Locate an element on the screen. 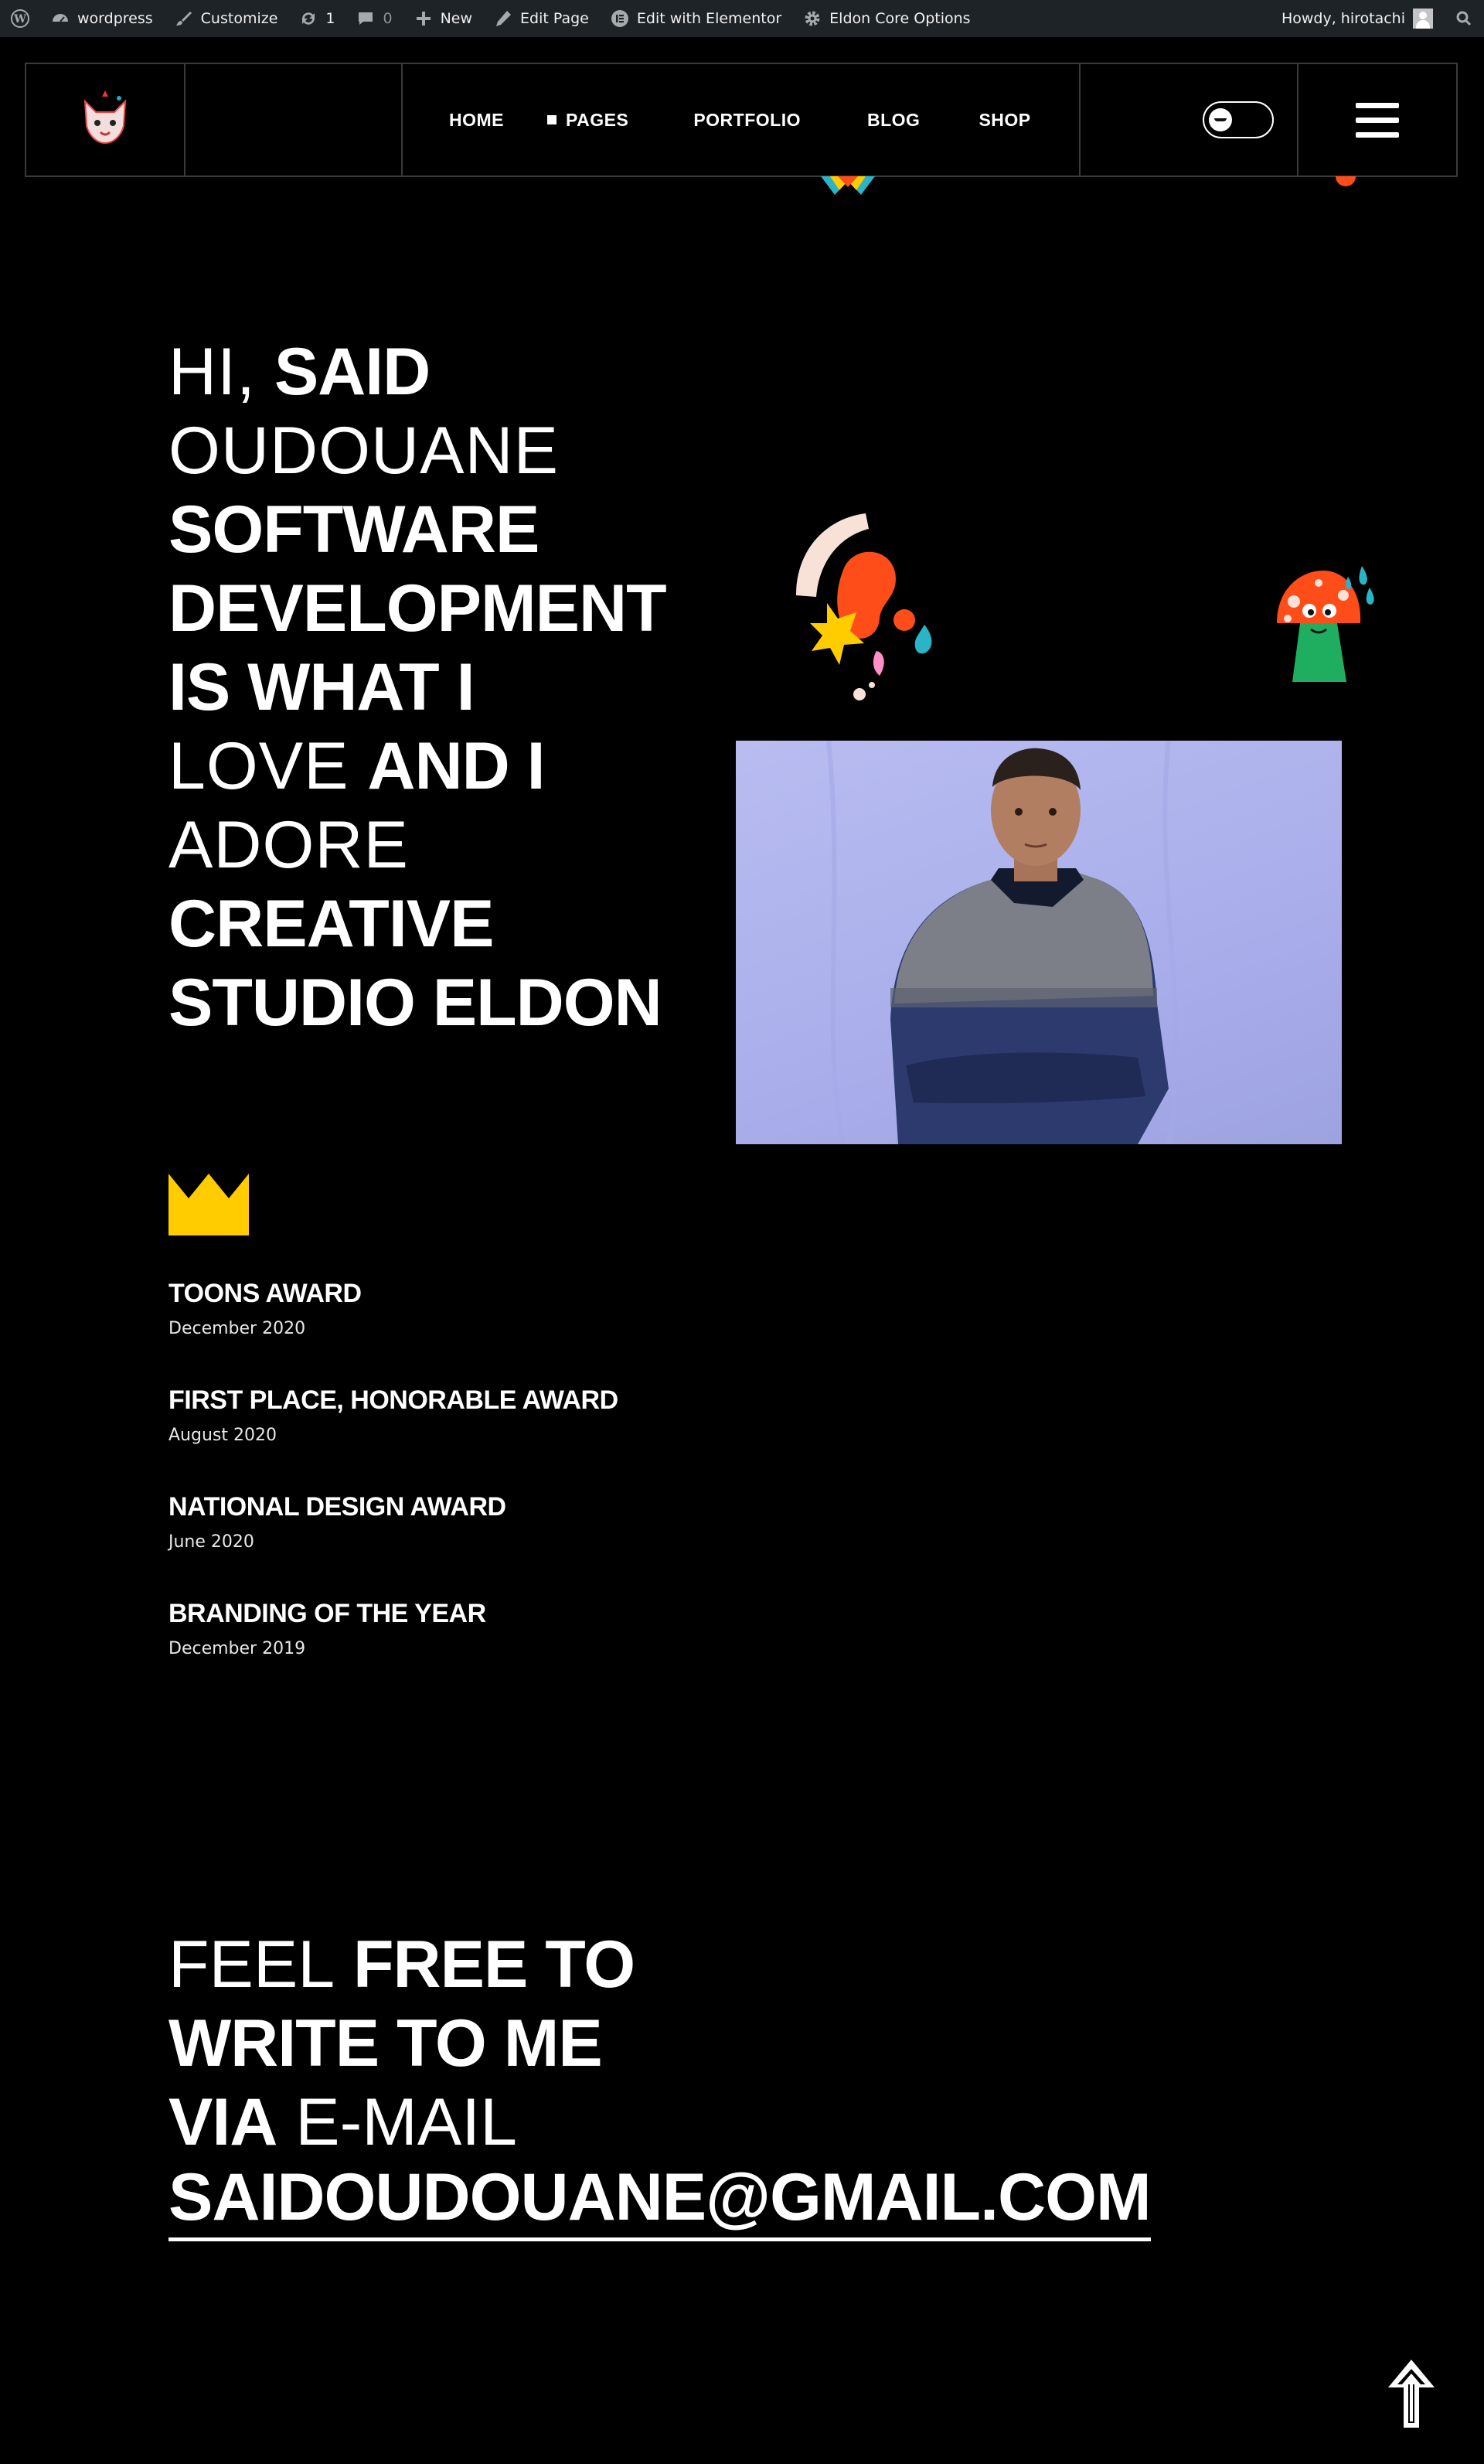 This screenshot has height=2464, width=1484. updates-link: 1 is located at coordinates (316, 18).